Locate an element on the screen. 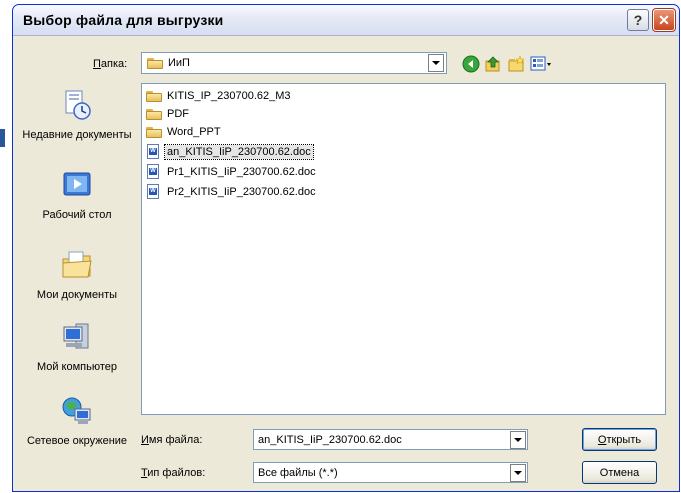  views-menu-icon is located at coordinates (541, 64).